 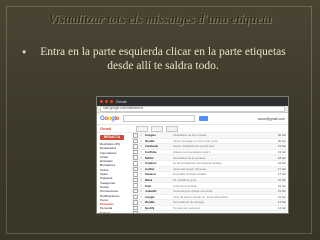 I want to click on more-button, so click(x=172, y=128).